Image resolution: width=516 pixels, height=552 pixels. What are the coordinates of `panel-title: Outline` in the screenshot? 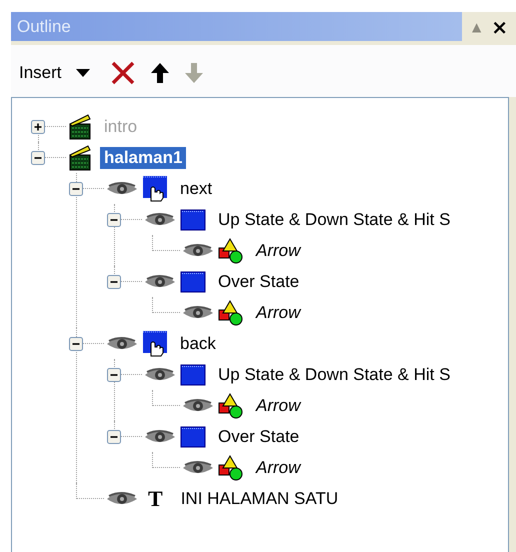 It's located at (44, 26).